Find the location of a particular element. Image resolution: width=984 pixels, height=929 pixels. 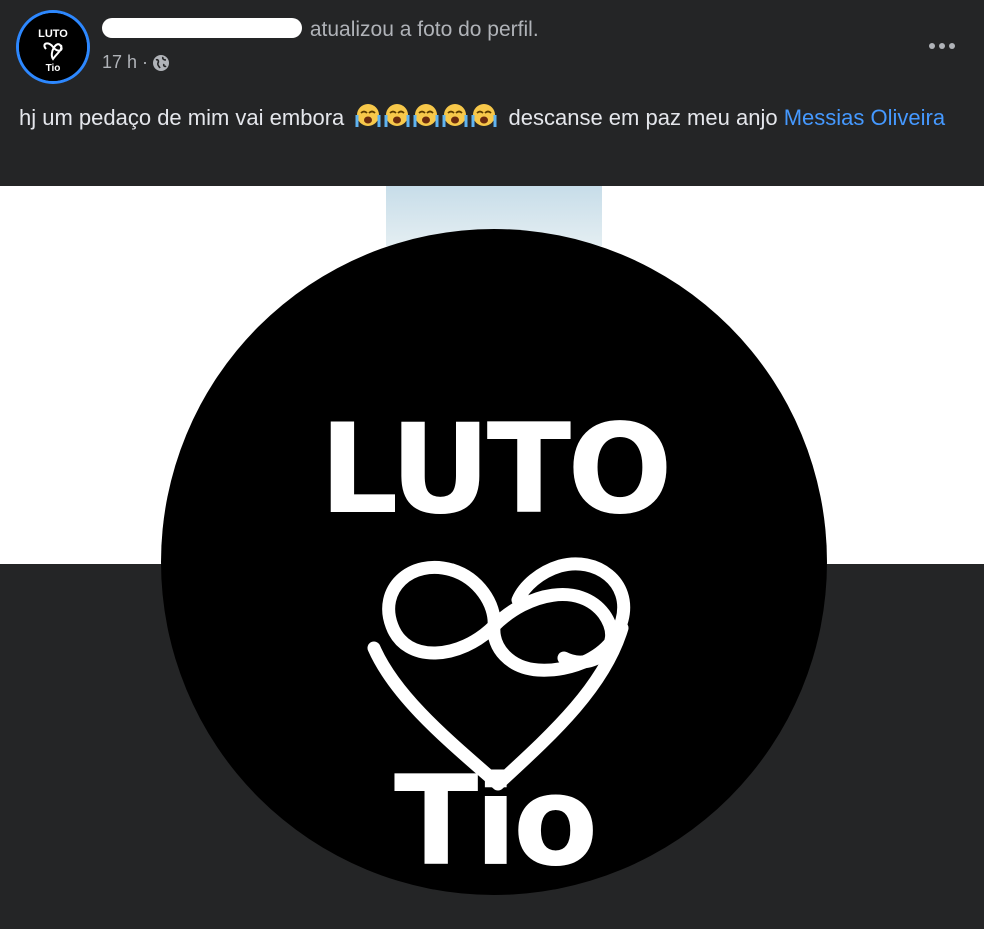

author-avatar: LUTO Tio is located at coordinates (53, 47).